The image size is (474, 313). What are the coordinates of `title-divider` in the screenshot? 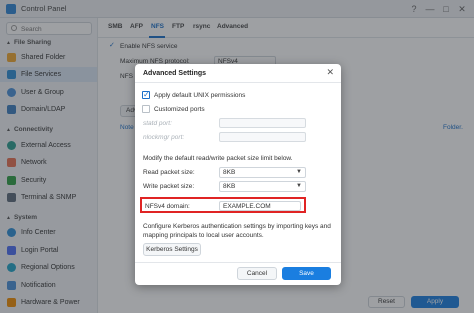 It's located at (238, 82).